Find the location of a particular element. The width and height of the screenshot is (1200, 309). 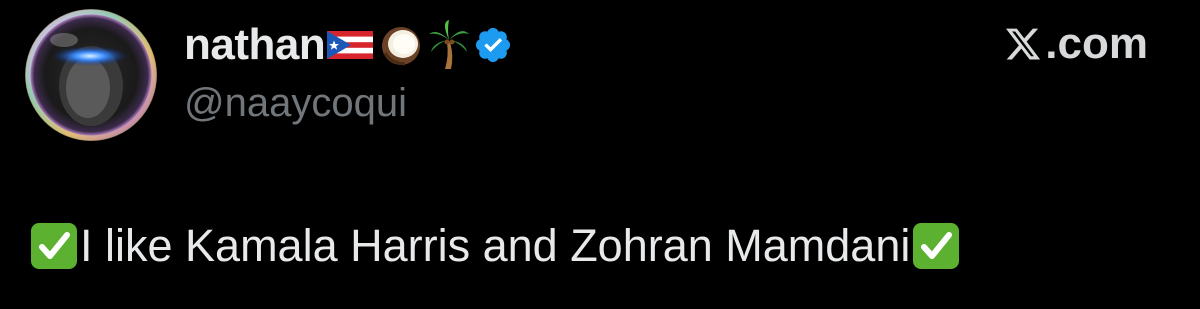

verified-badge-icon is located at coordinates (493, 45).